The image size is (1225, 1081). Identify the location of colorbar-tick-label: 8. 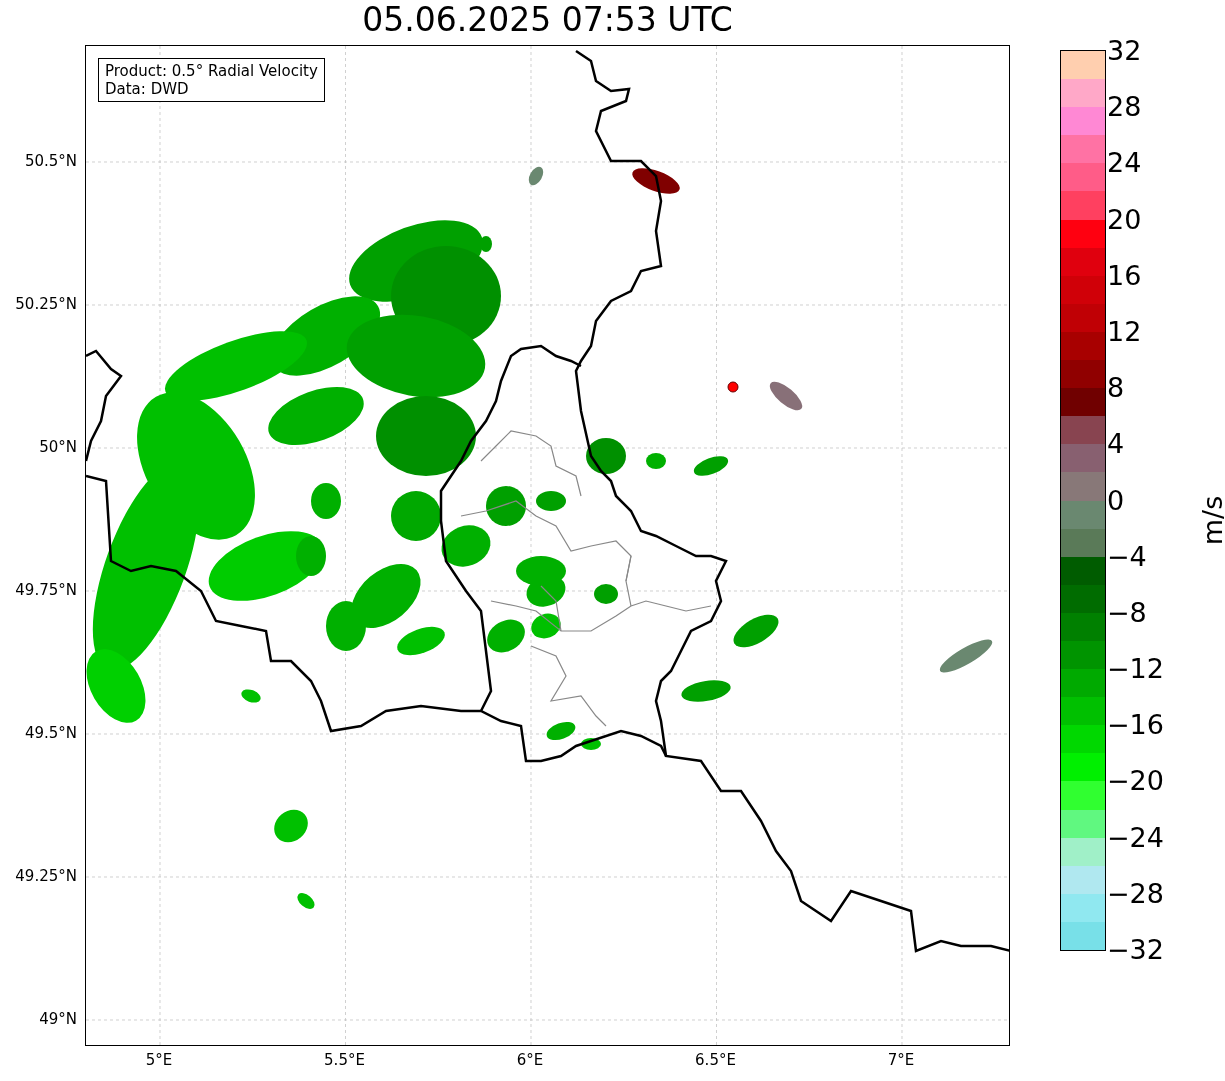
(1116, 388).